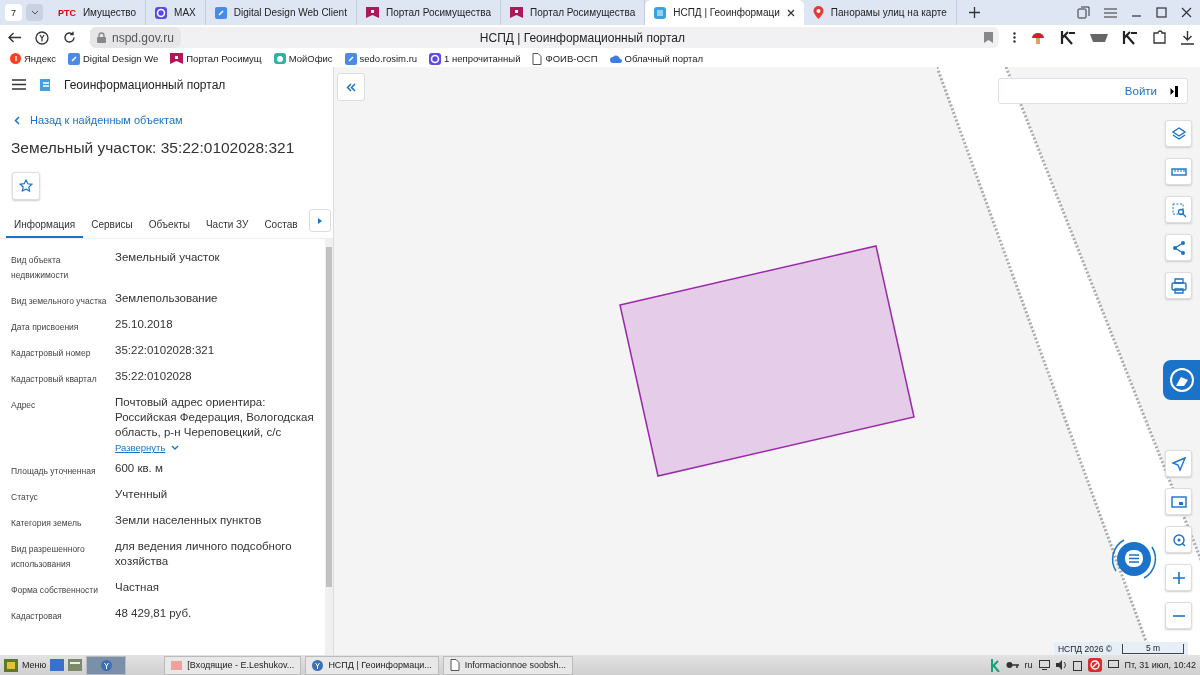  What do you see at coordinates (145, 84) in the screenshot?
I see `app-title: Геоинформационный портал` at bounding box center [145, 84].